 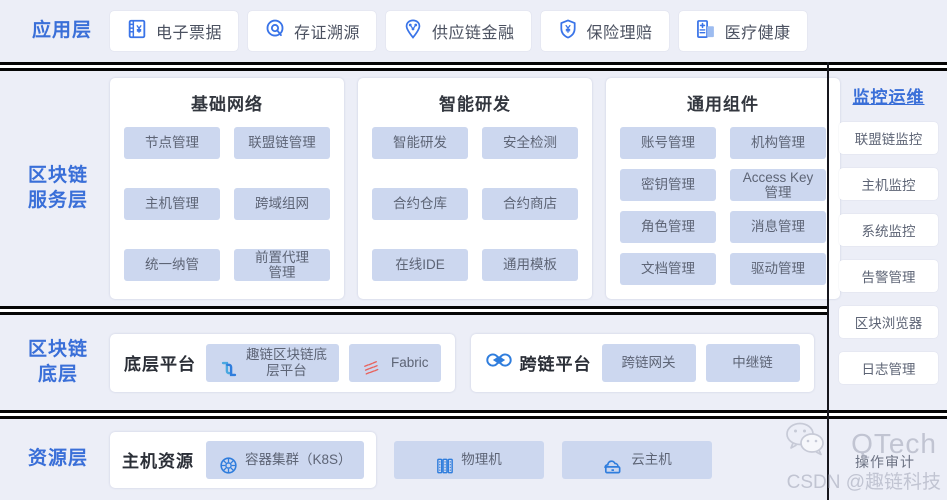 What do you see at coordinates (530, 204) in the screenshot?
I see `chip-contract-store: 合约商店` at bounding box center [530, 204].